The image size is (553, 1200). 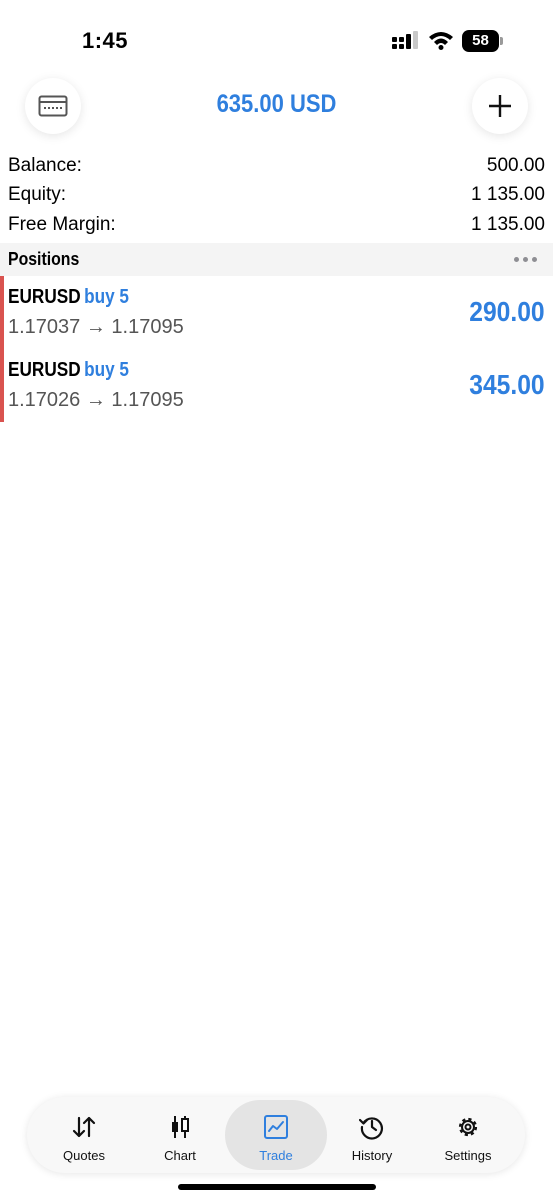 I want to click on status-time: 1:45, so click(x=105, y=40).